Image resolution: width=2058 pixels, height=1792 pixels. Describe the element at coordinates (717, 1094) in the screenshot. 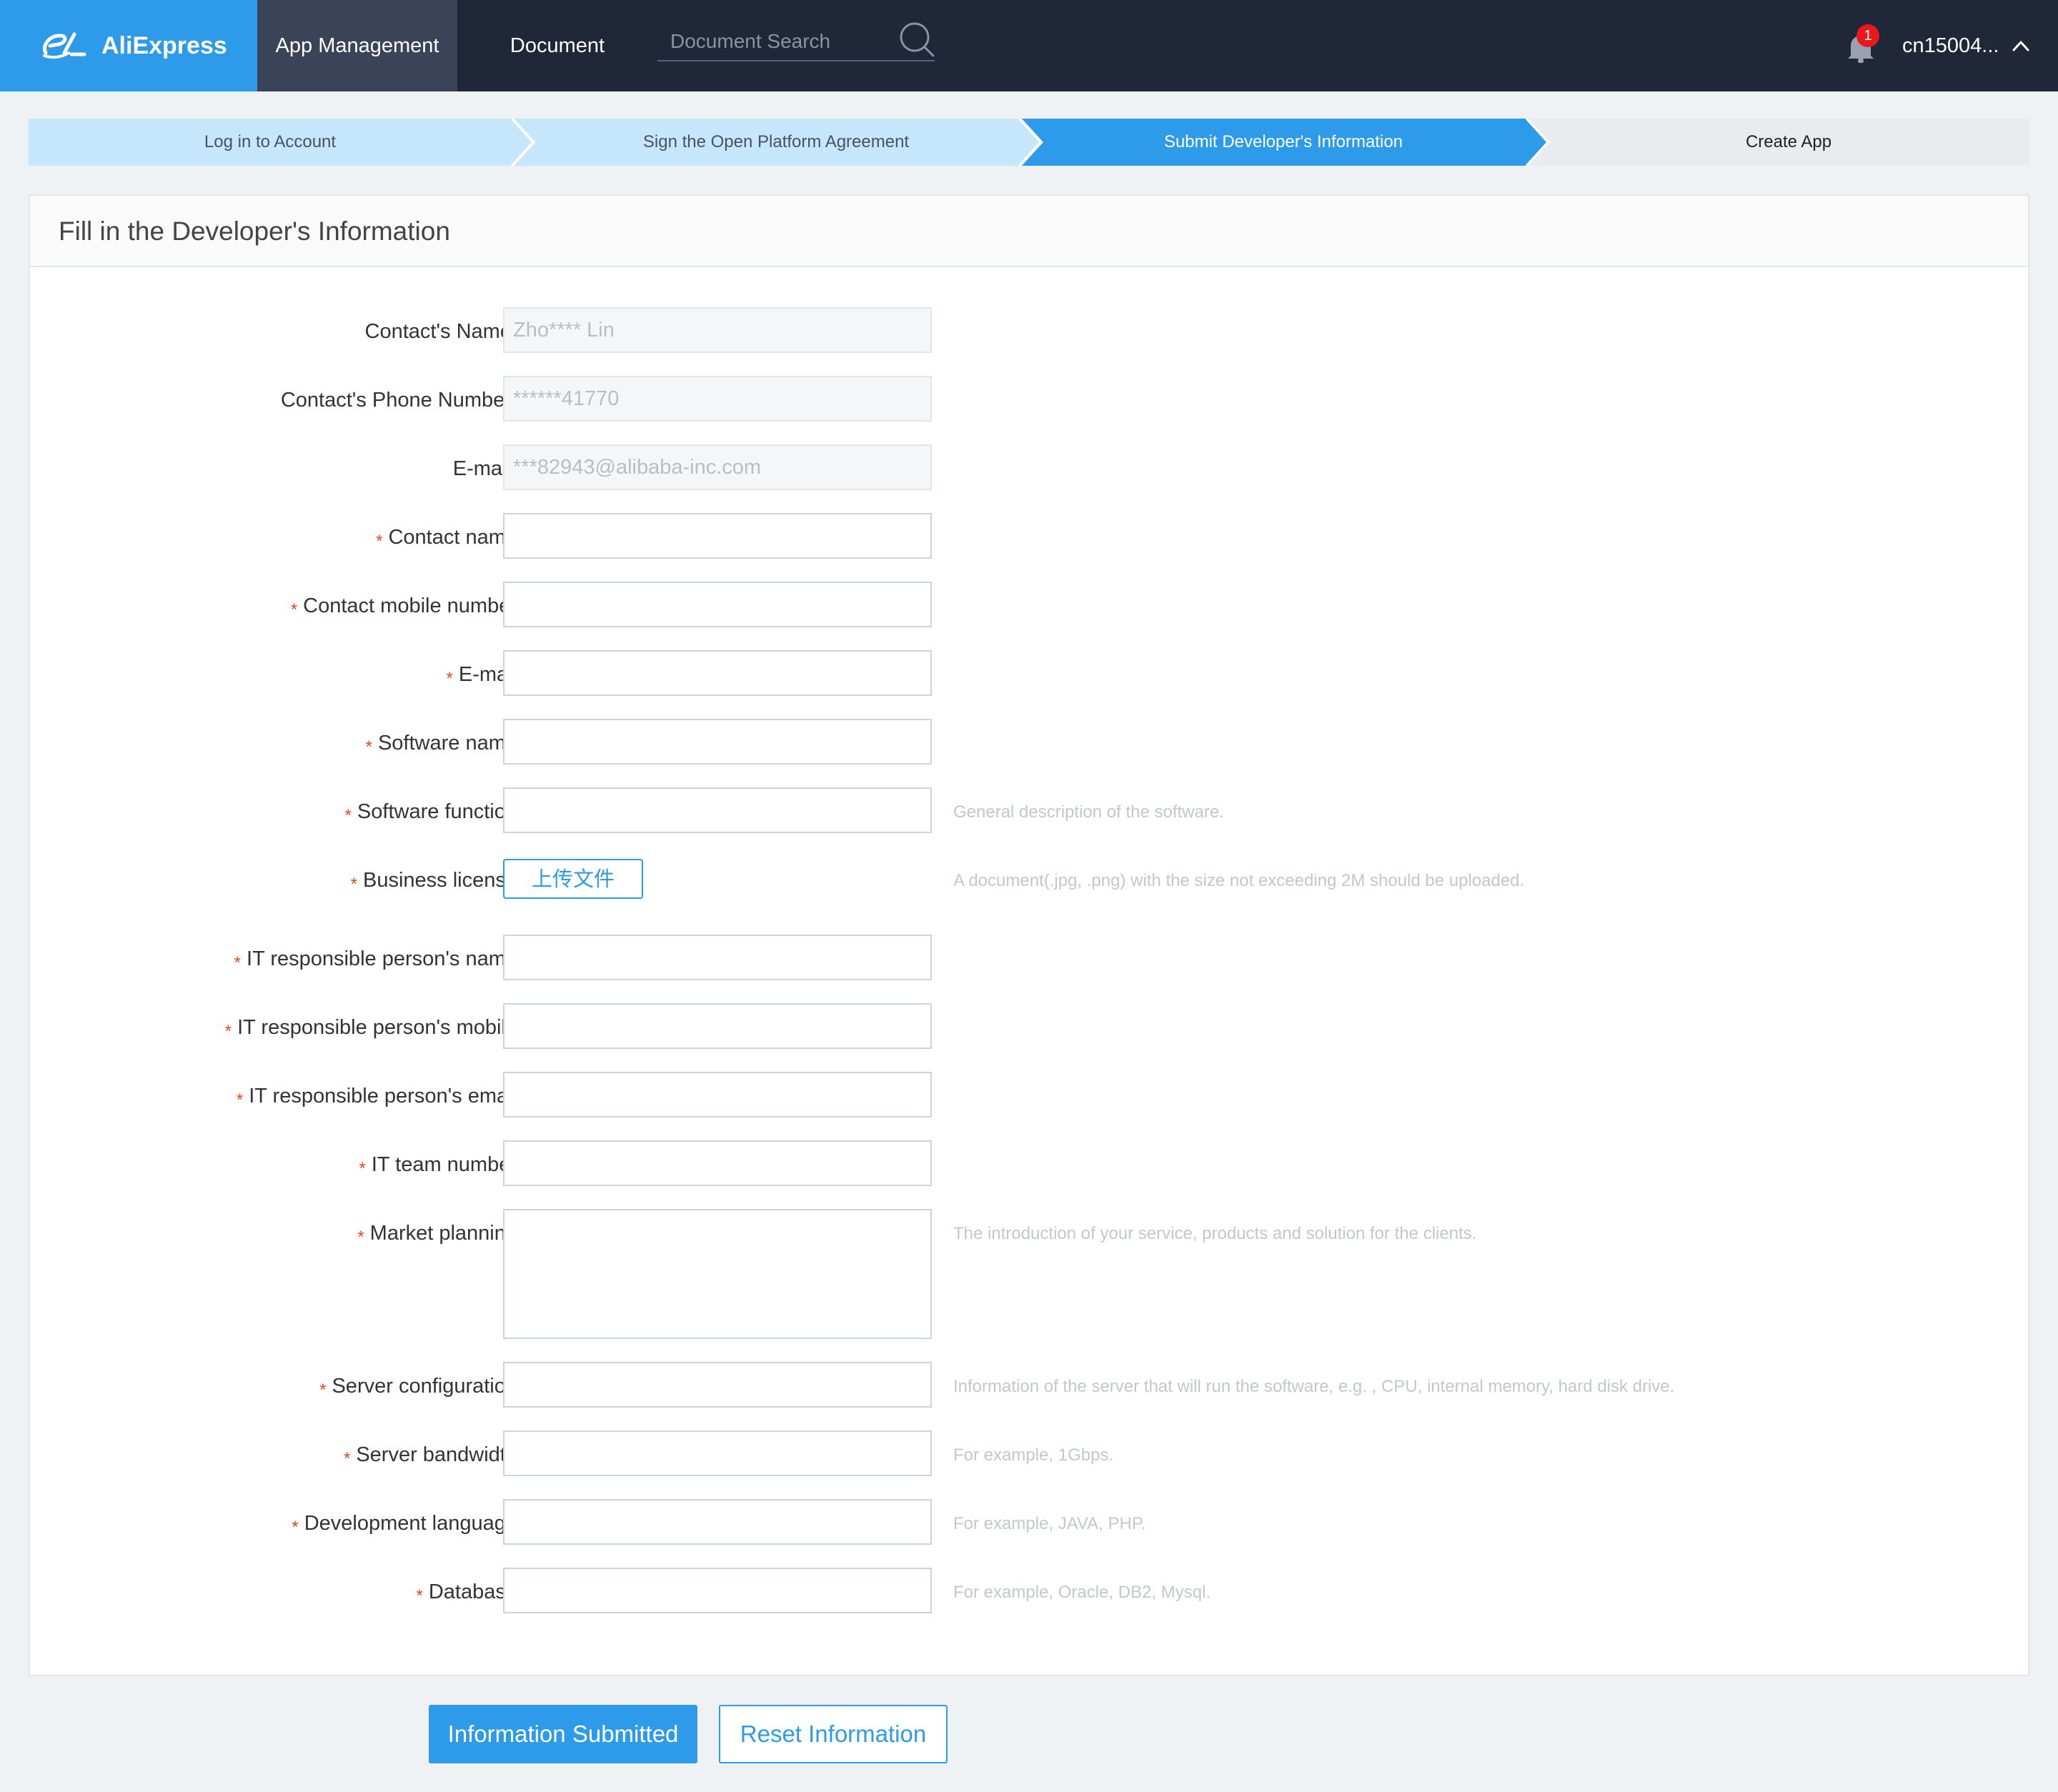

I see `it-person-email-field` at that location.